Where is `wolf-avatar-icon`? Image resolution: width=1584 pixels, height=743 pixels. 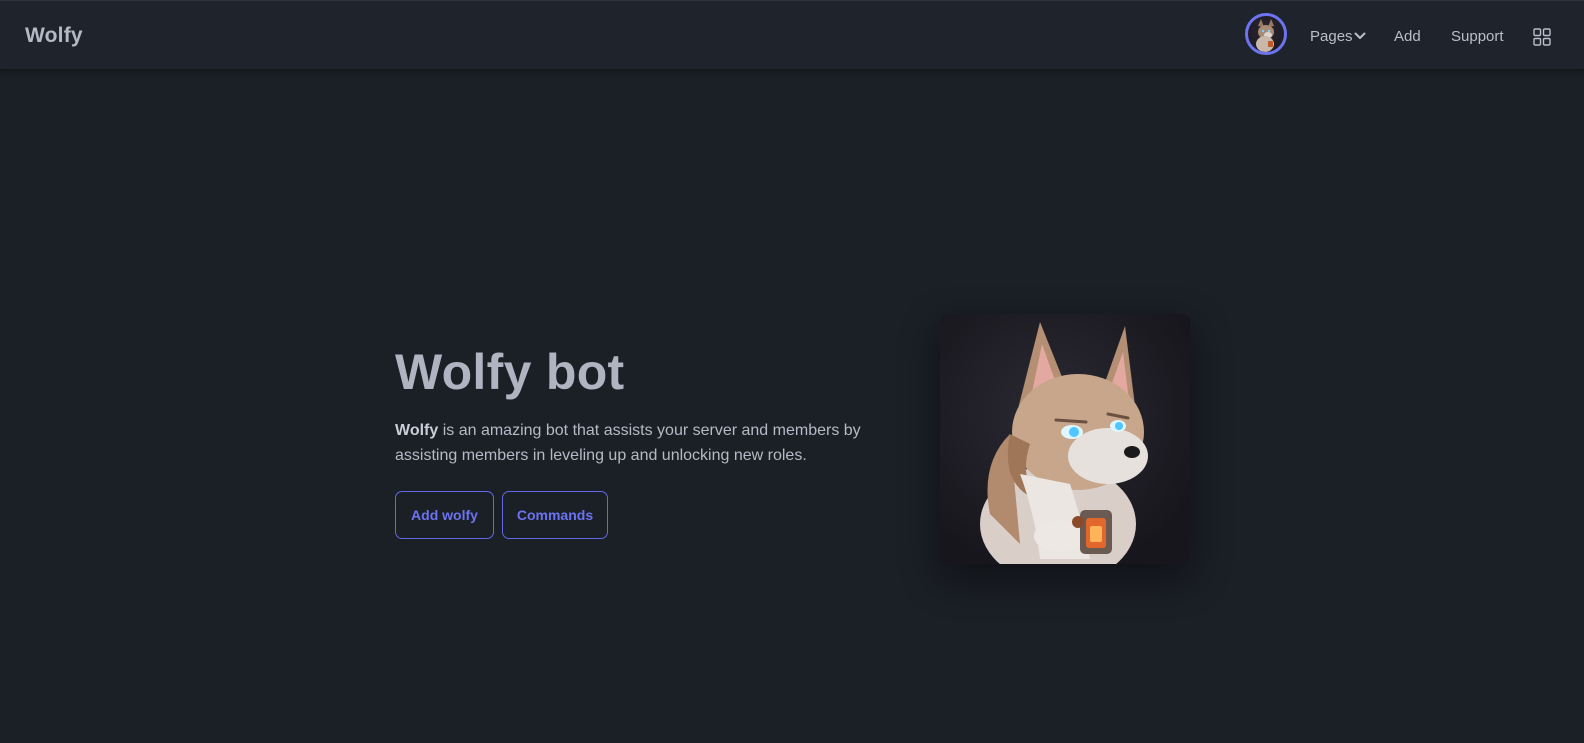
wolf-avatar-icon is located at coordinates (1265, 35).